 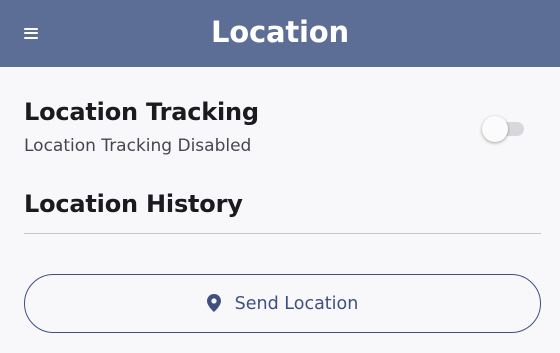 What do you see at coordinates (282, 233) in the screenshot?
I see `divider` at bounding box center [282, 233].